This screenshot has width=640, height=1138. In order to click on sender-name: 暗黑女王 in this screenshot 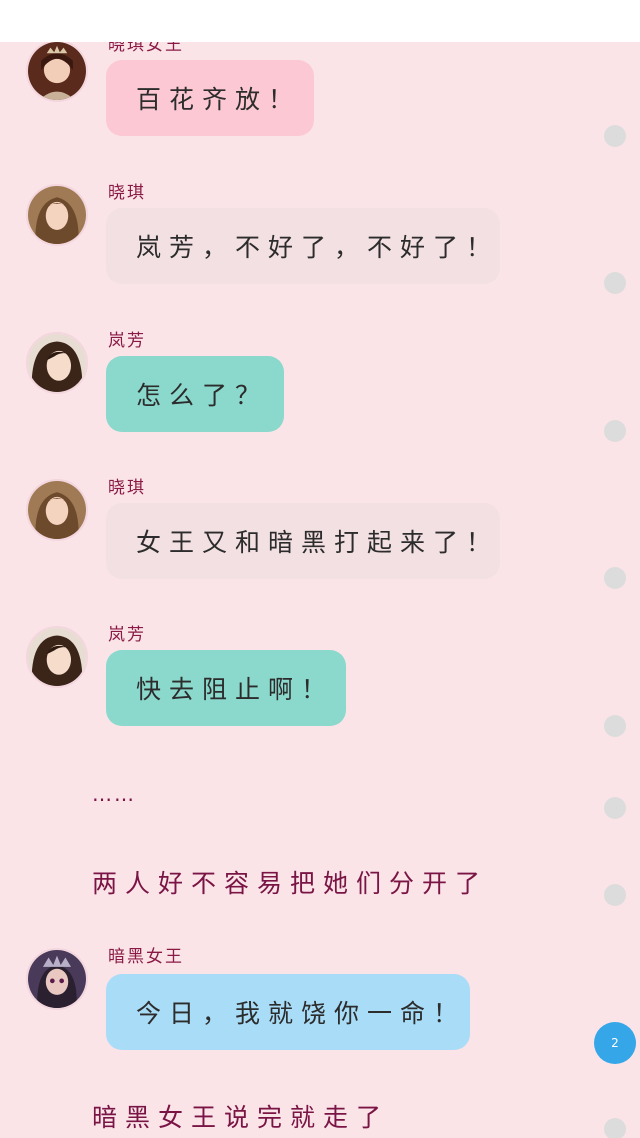, I will do `click(146, 957)`.